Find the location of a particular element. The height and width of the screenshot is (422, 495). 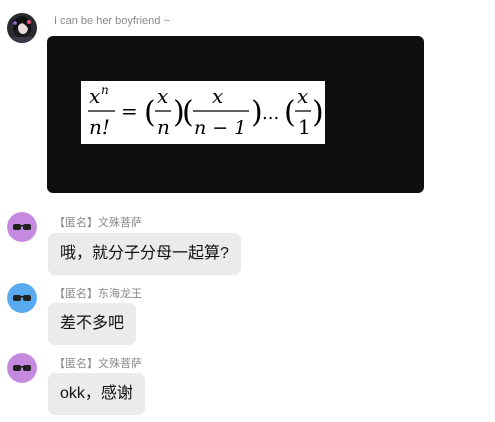

message-bubble: 差不多吧 is located at coordinates (92, 324).